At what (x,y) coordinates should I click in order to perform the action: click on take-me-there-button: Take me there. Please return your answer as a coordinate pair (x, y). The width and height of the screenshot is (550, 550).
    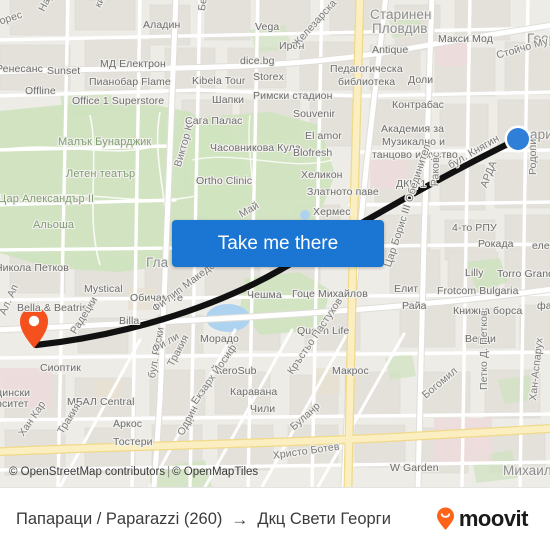
    Looking at the image, I should click on (278, 243).